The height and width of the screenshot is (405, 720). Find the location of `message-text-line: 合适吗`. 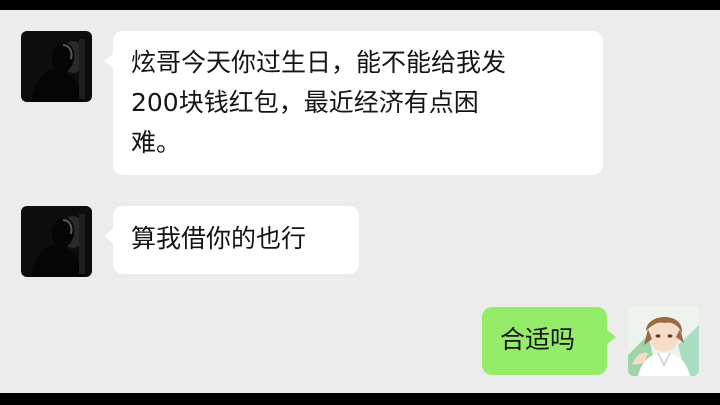

message-text-line: 合适吗 is located at coordinates (538, 339).